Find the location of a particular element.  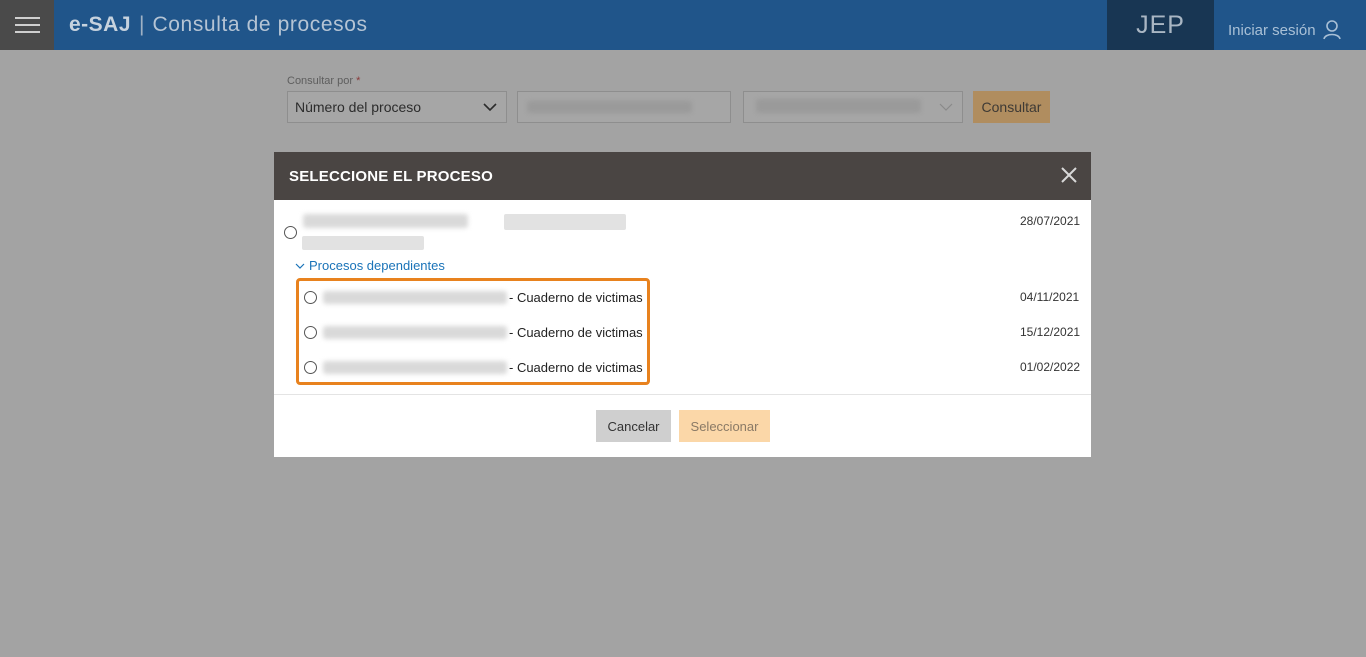

dependent-label-3: - Cuaderno de victimas is located at coordinates (576, 367).